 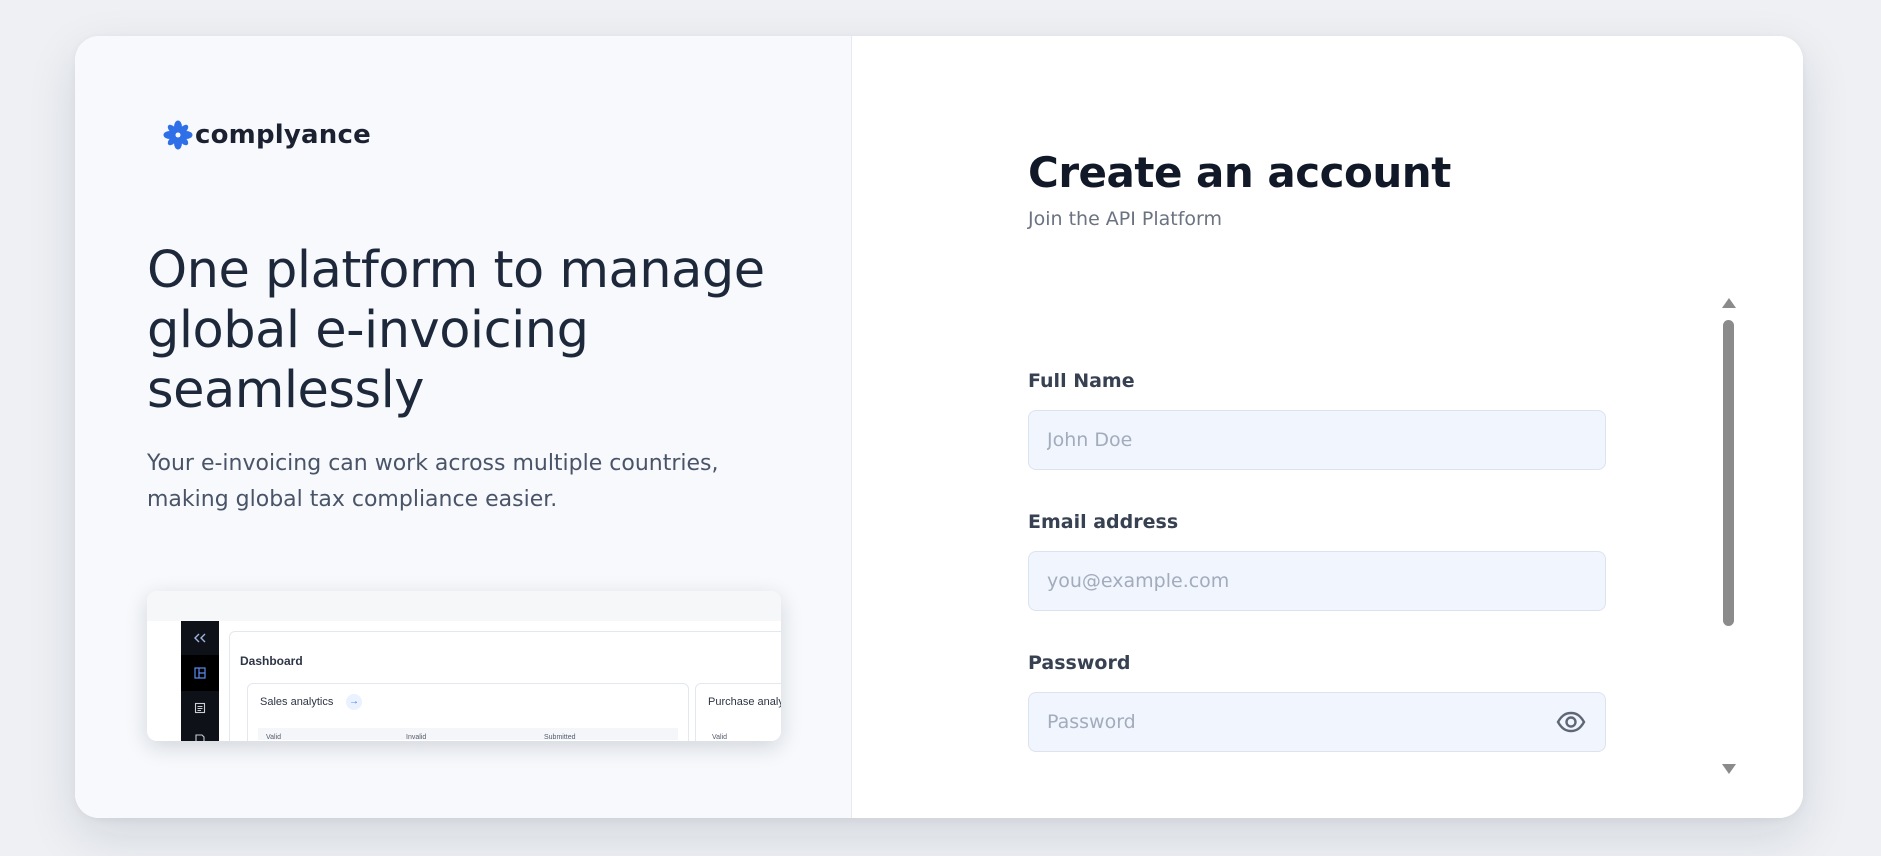 I want to click on email-input, so click(x=1317, y=581).